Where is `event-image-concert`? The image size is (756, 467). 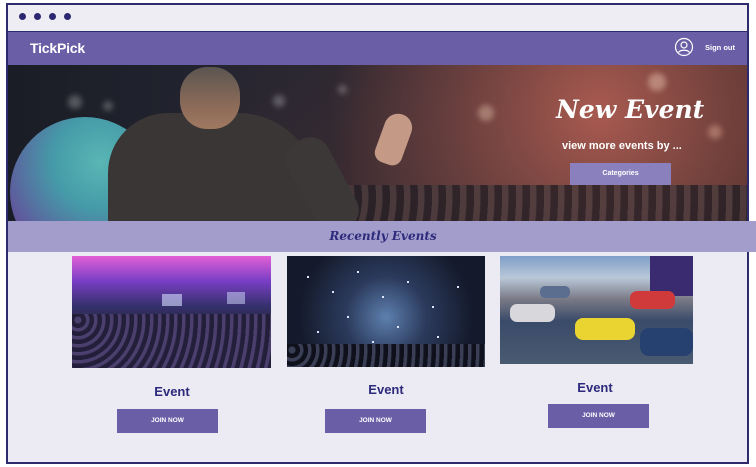 event-image-concert is located at coordinates (386, 311).